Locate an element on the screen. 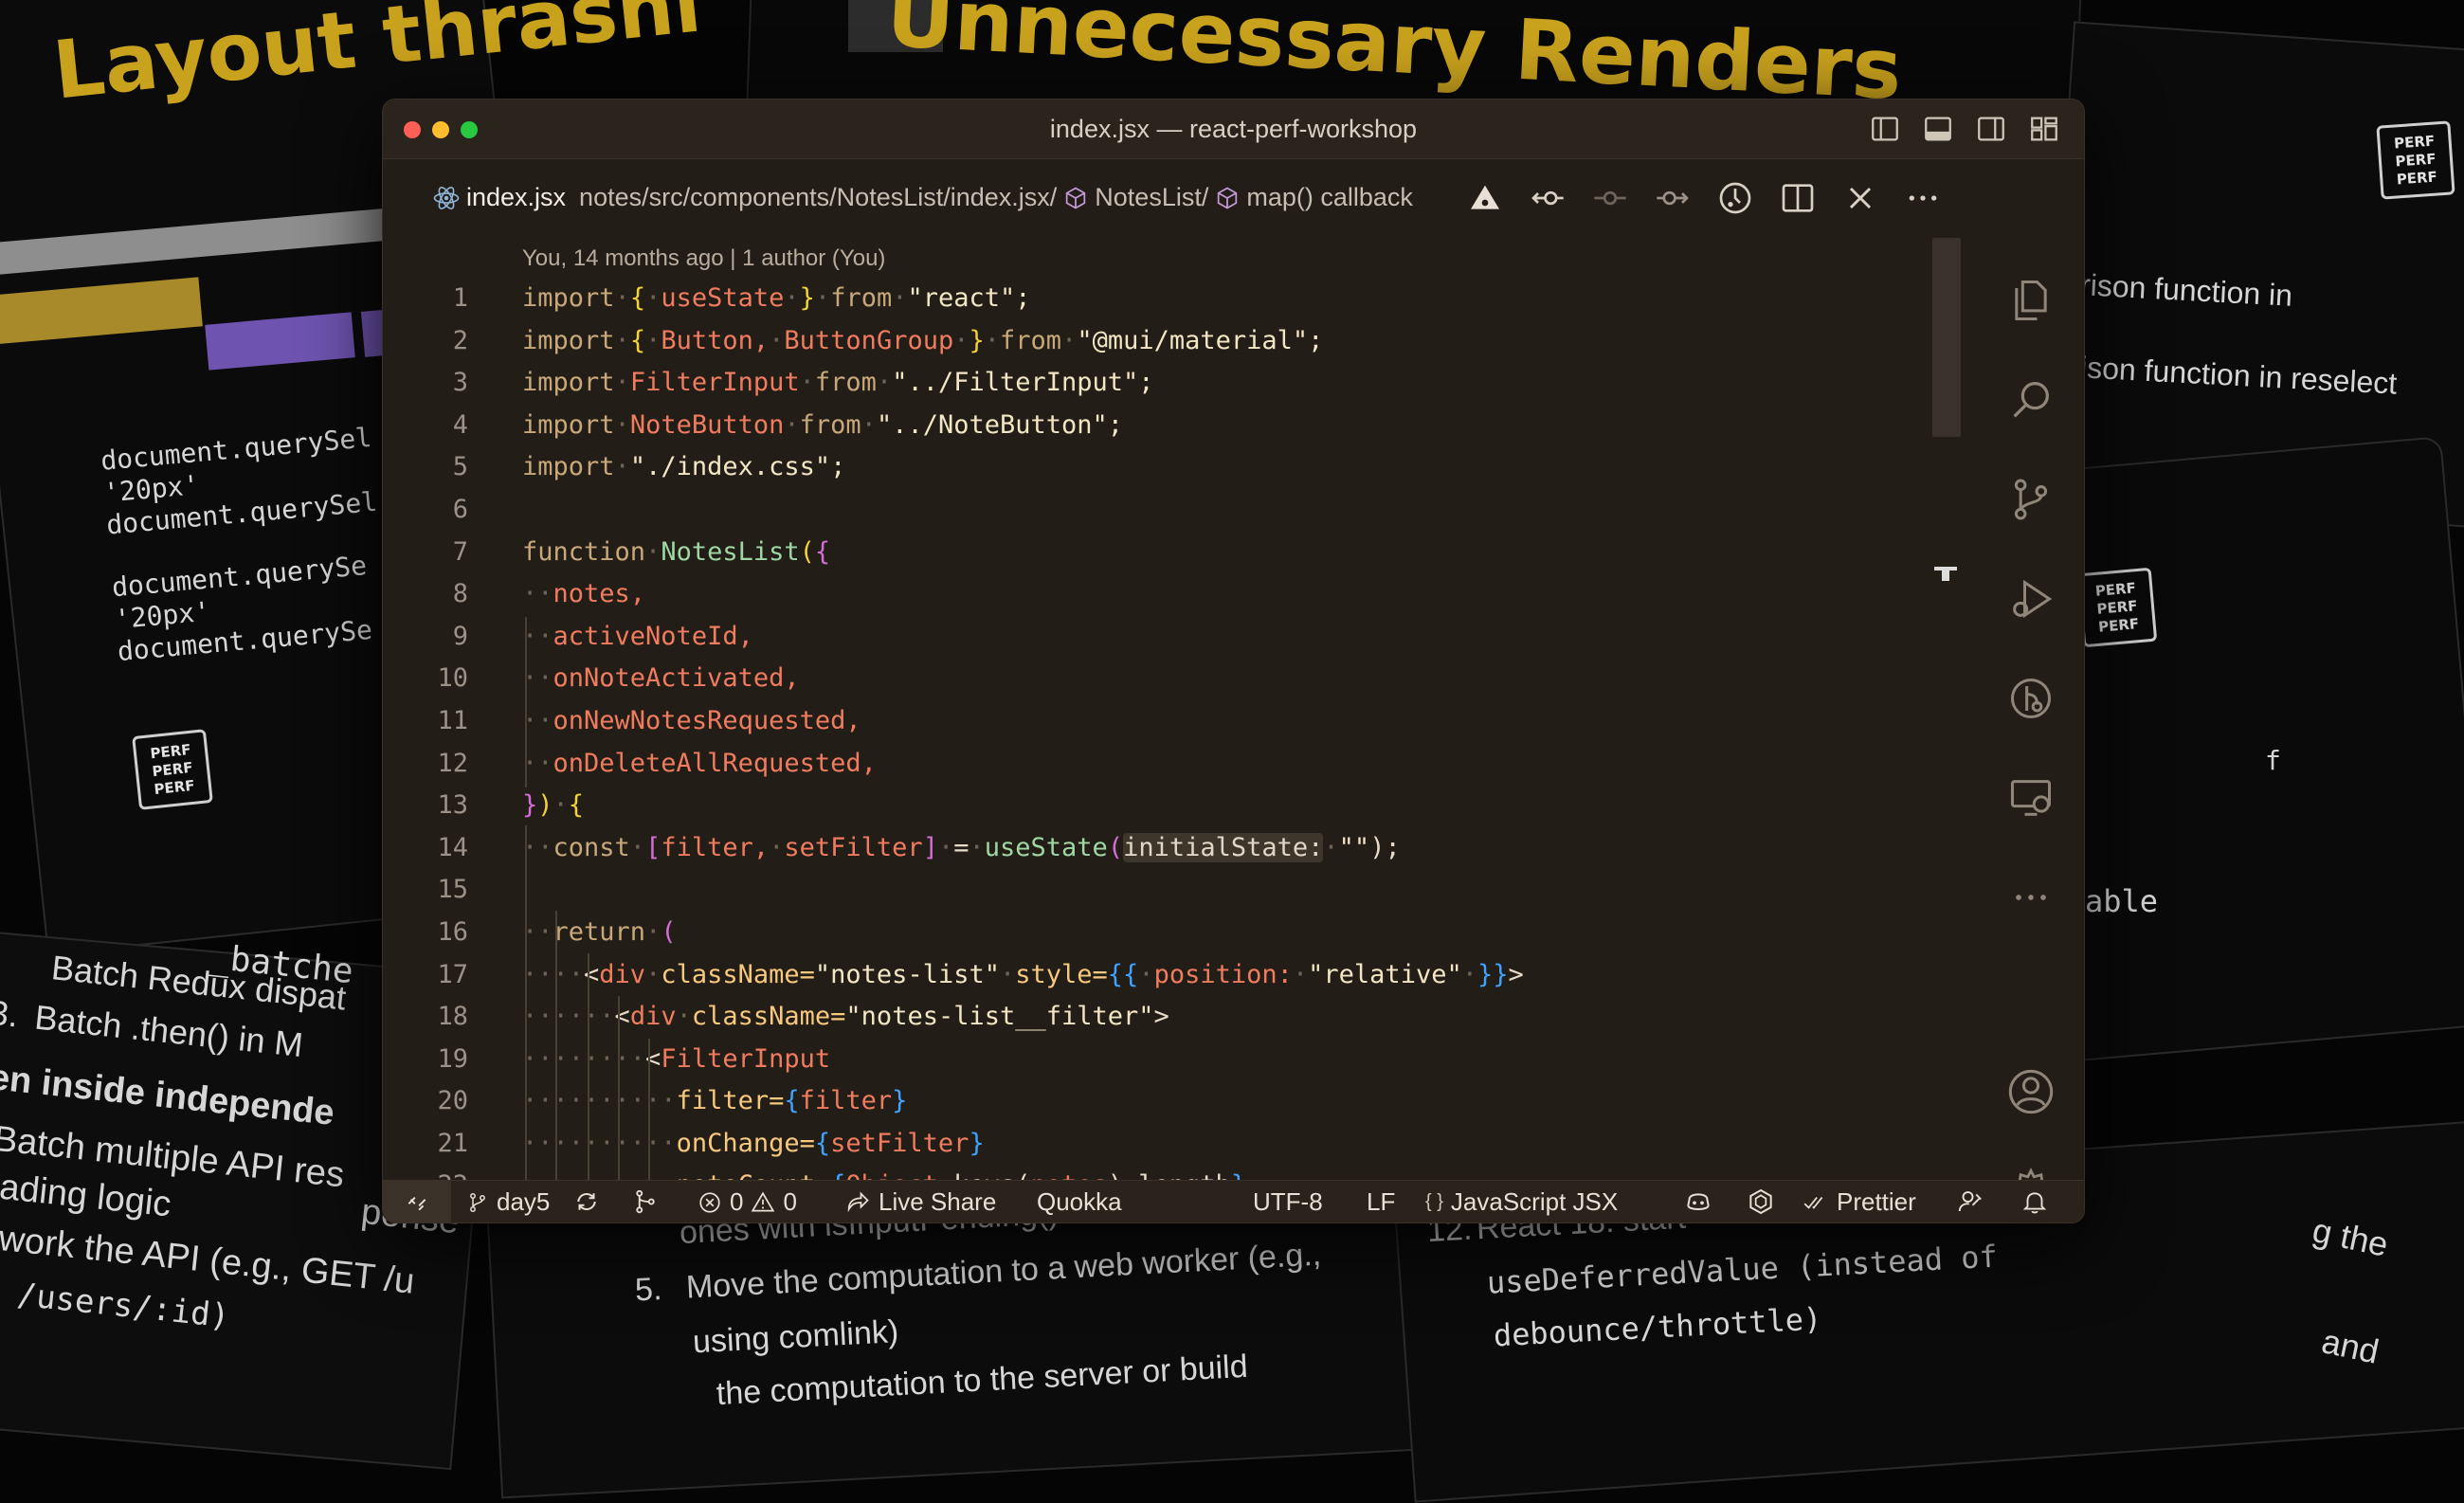  line-number: 4 is located at coordinates (460, 424).